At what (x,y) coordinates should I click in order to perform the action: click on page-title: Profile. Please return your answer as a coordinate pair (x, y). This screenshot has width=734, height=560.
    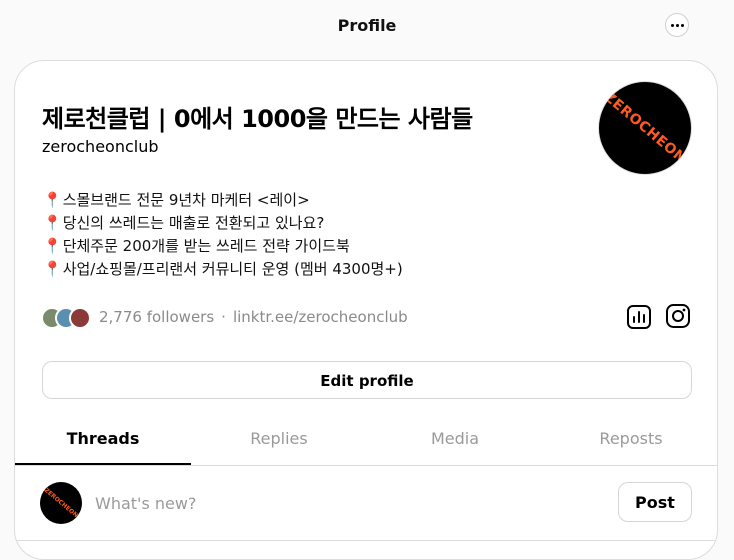
    Looking at the image, I should click on (367, 25).